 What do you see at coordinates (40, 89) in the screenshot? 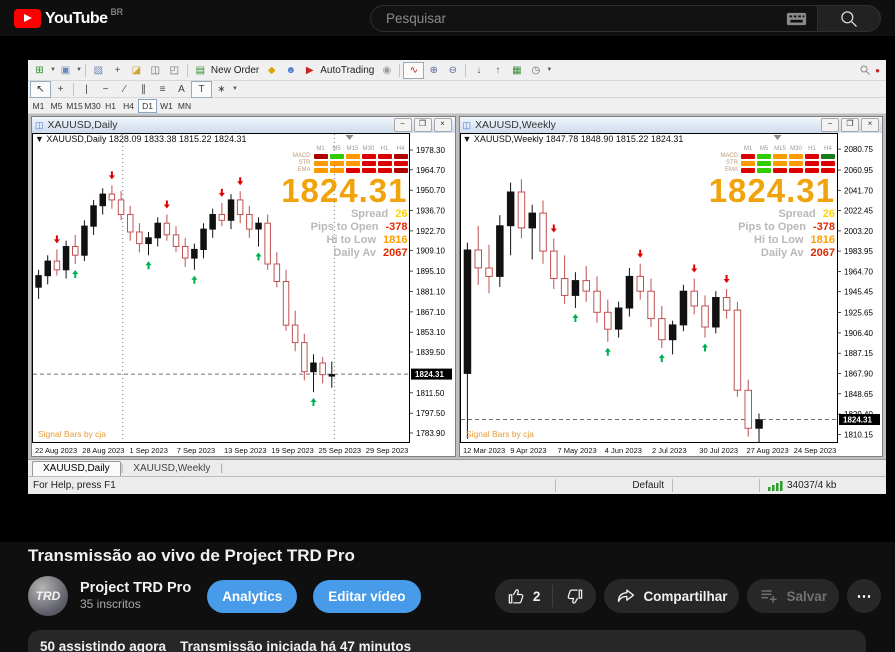
I see `cursor-icon: ↖` at bounding box center [40, 89].